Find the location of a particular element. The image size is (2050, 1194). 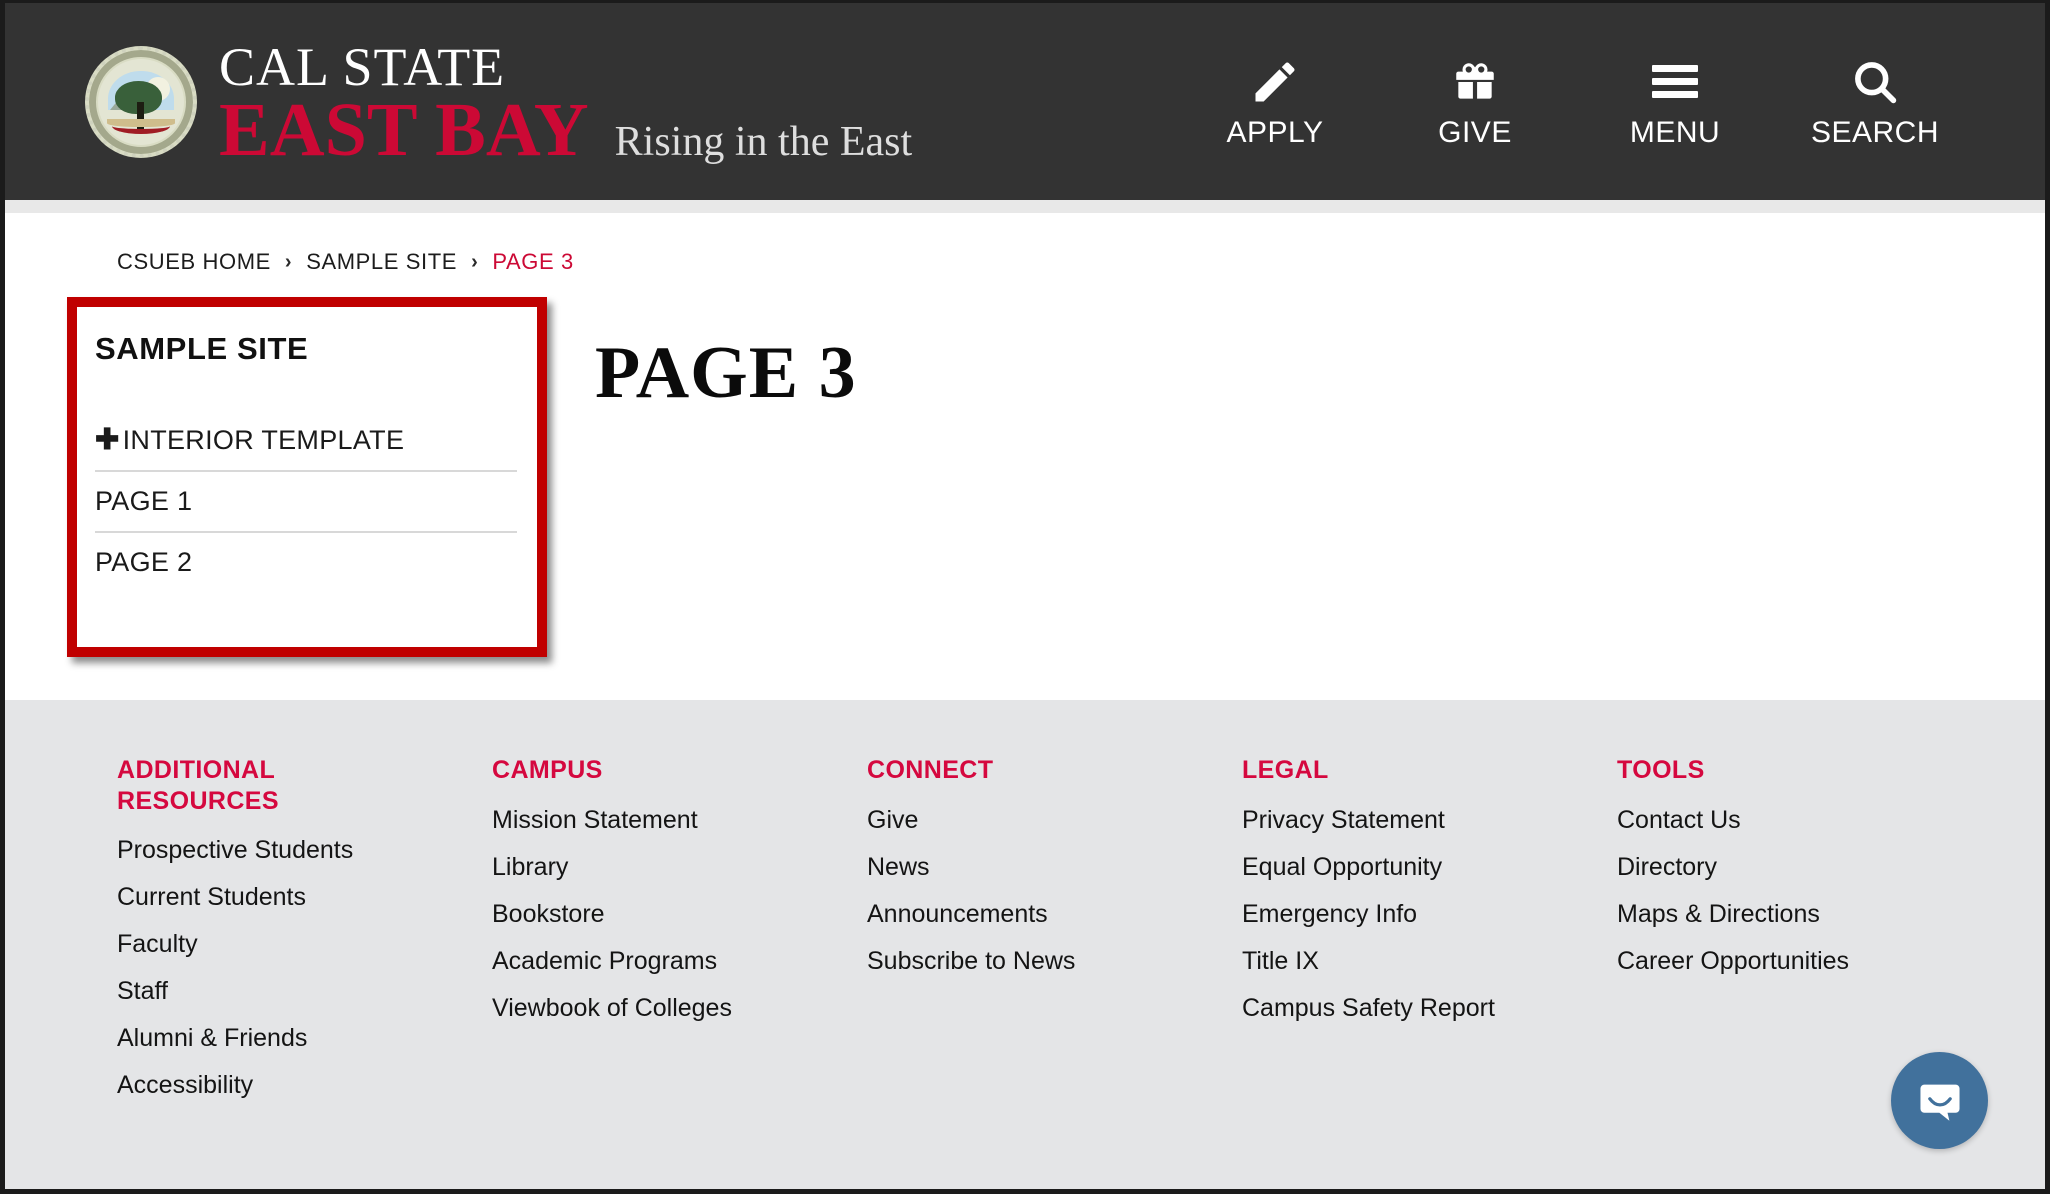

chat-launcher-button is located at coordinates (1939, 1100).